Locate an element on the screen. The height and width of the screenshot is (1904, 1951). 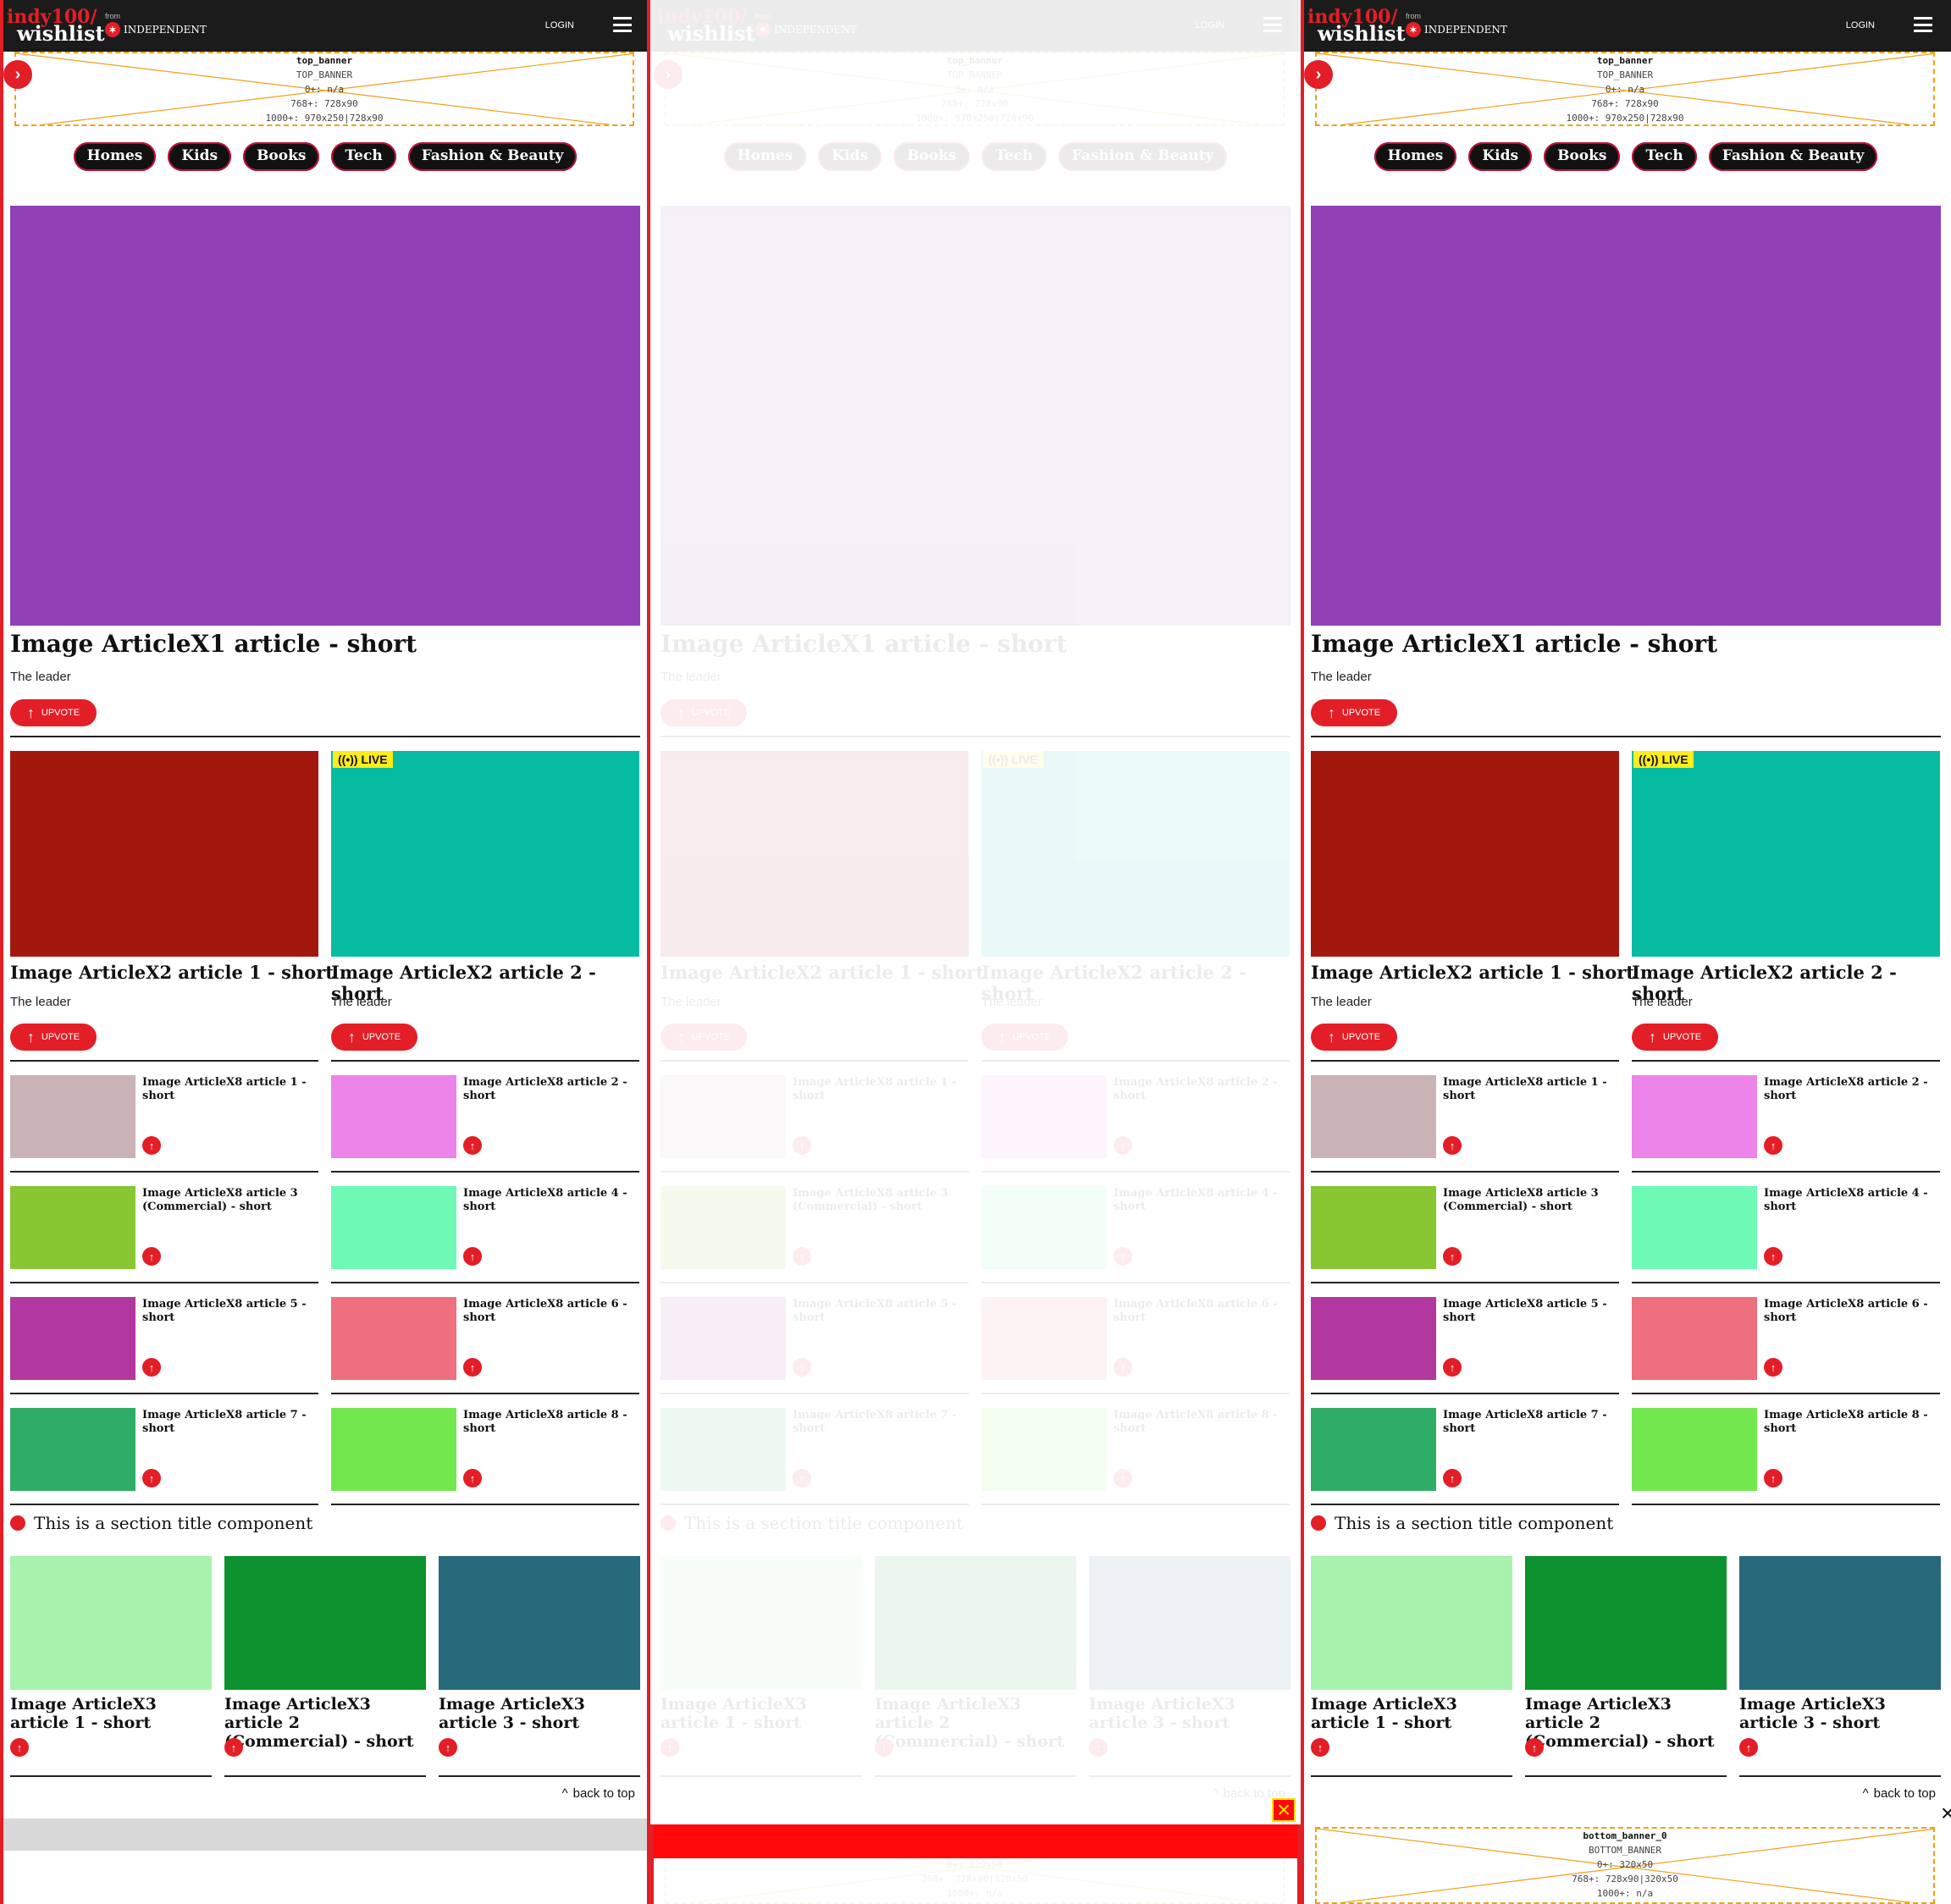
category-pill: Tech is located at coordinates (1664, 157).